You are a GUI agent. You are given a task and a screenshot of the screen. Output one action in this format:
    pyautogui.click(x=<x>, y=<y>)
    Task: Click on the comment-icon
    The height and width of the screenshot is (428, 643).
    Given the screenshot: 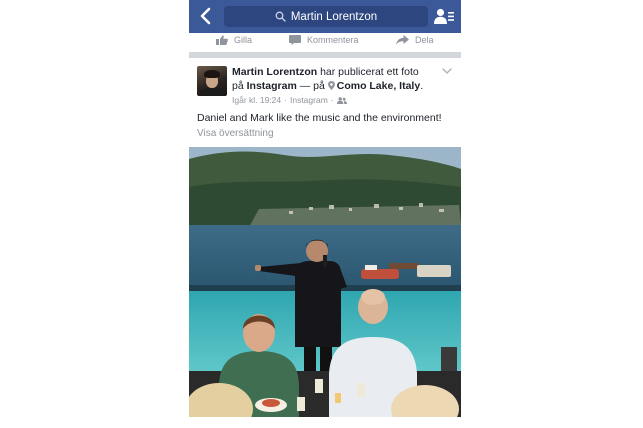 What is the action you would take?
    pyautogui.click(x=295, y=40)
    